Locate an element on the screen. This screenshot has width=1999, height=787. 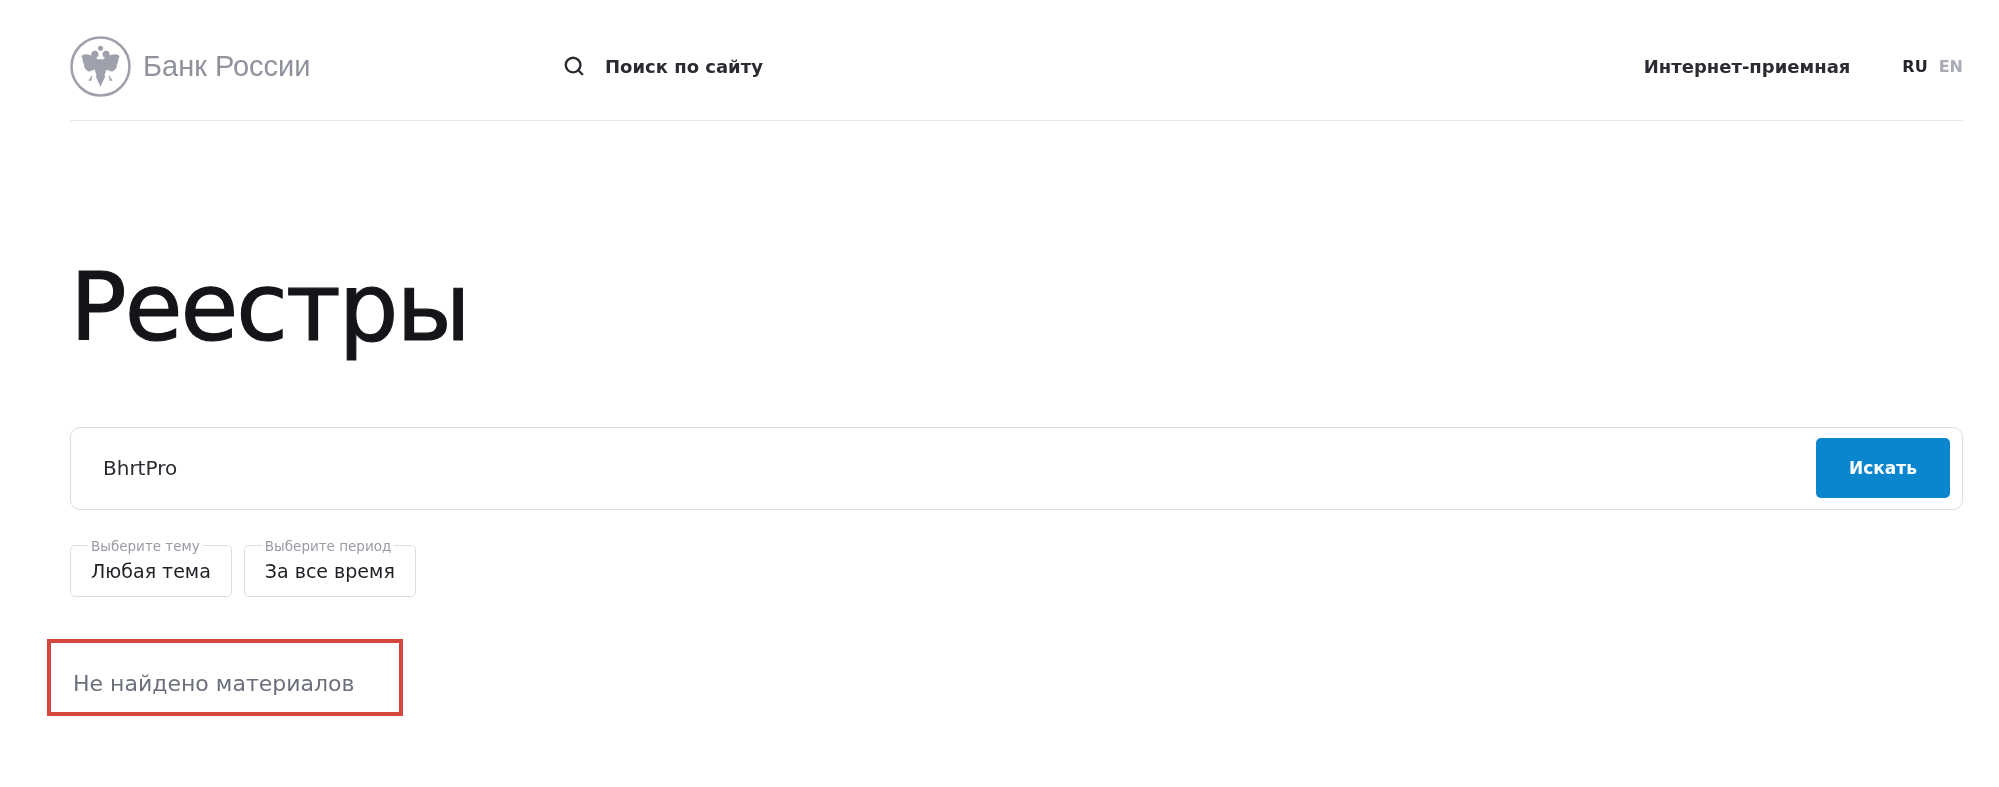
dropdown-label: Выберите период is located at coordinates (328, 545).